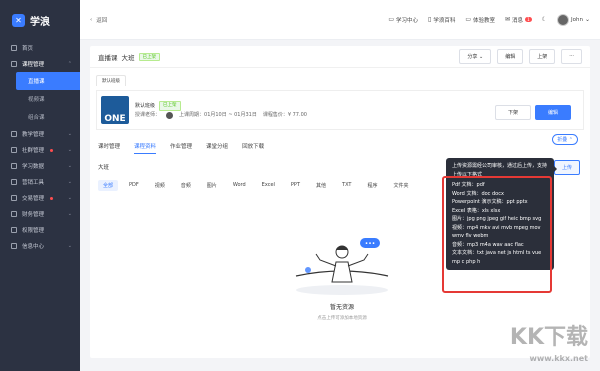 The image size is (600, 371). What do you see at coordinates (186, 185) in the screenshot?
I see `filter-audio: 音频` at bounding box center [186, 185].